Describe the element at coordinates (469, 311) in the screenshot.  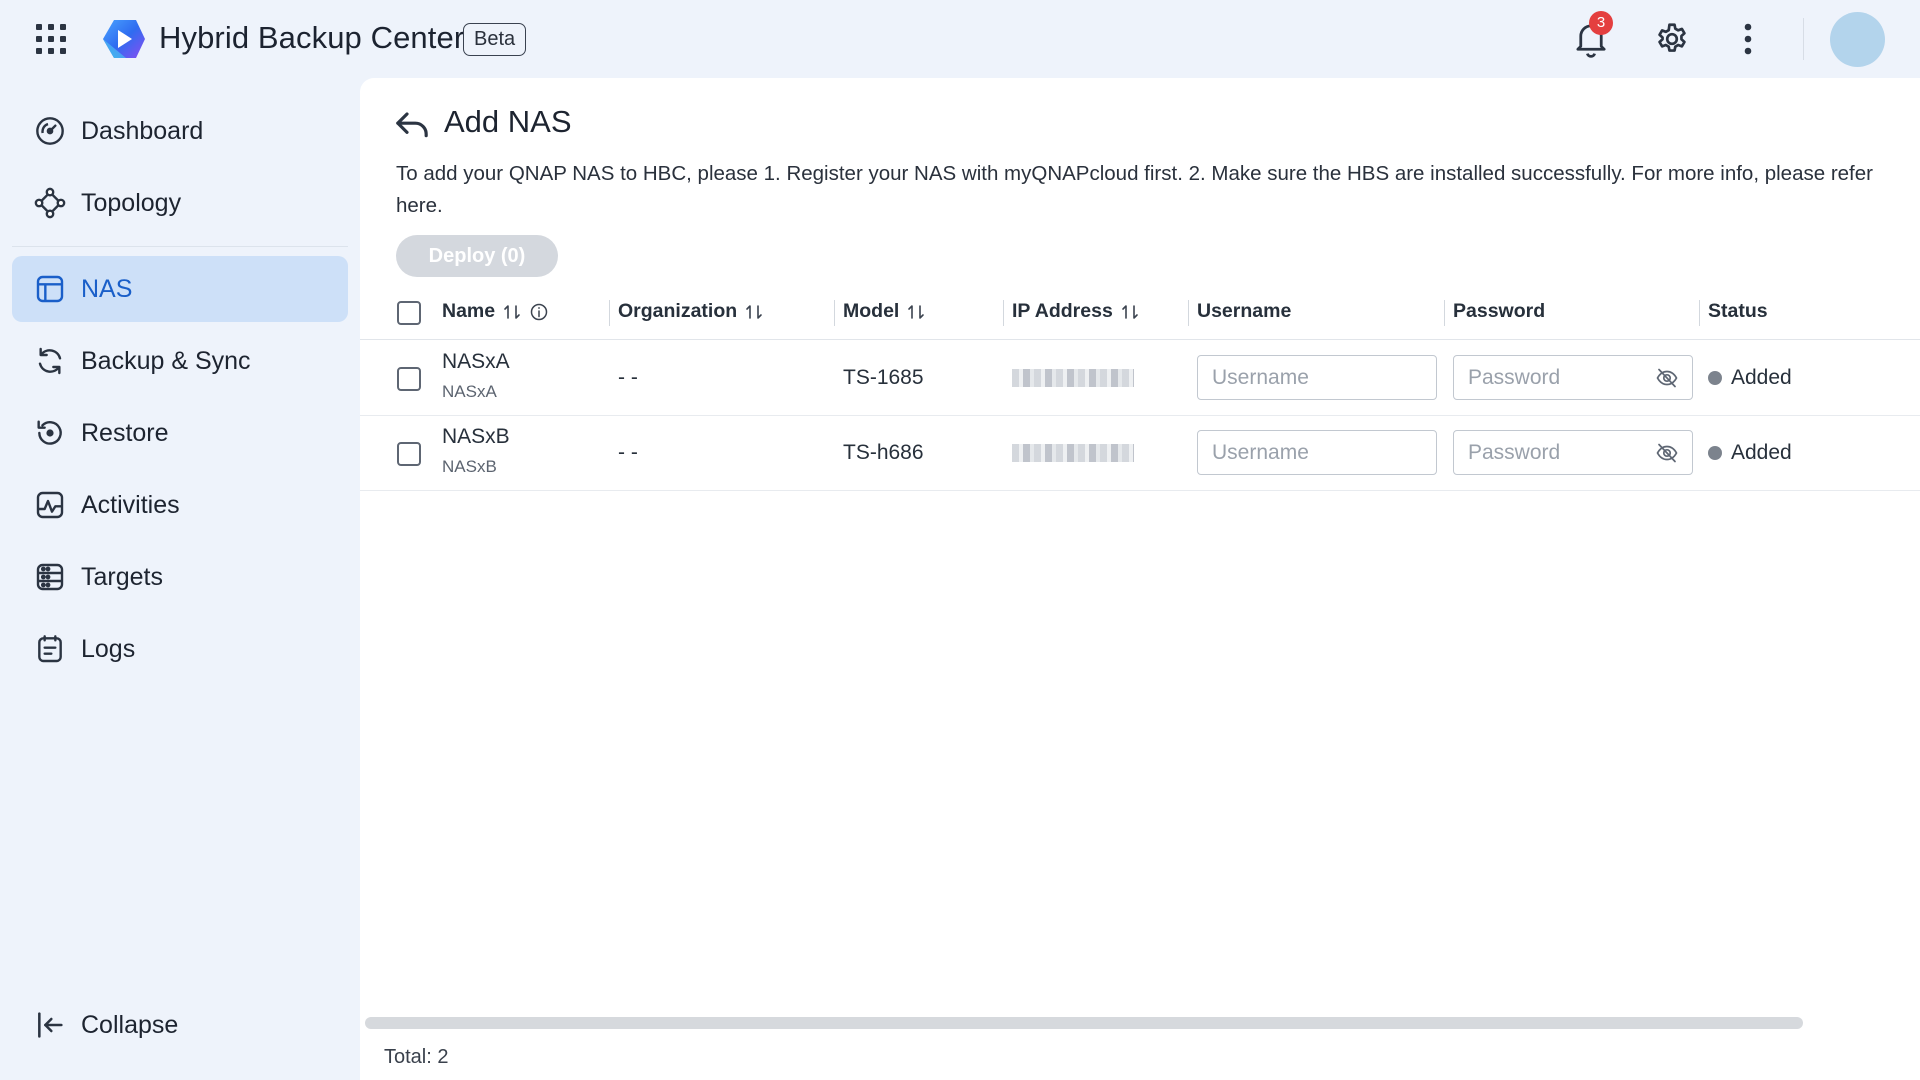
I see `column-label: Name` at that location.